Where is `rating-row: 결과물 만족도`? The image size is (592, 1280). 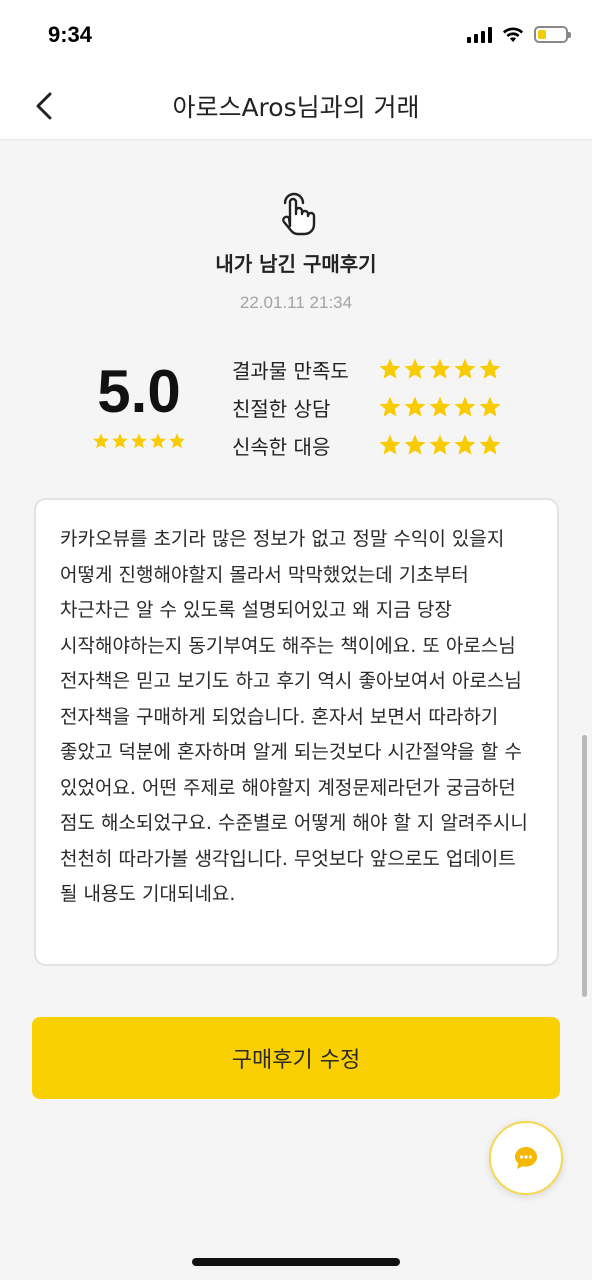 rating-row: 결과물 만족도 is located at coordinates (367, 369).